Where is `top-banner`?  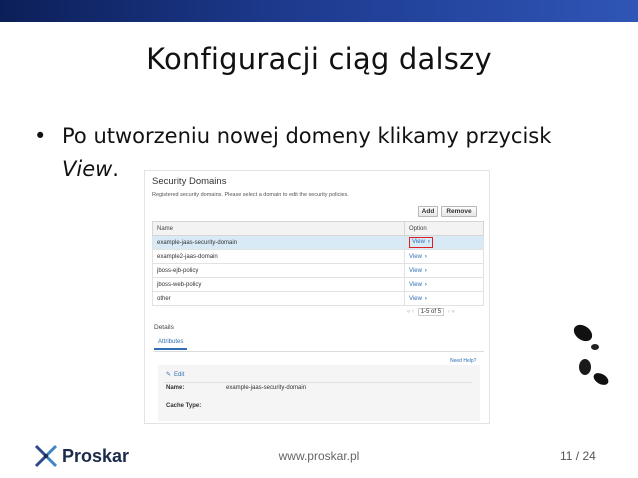 top-banner is located at coordinates (319, 11).